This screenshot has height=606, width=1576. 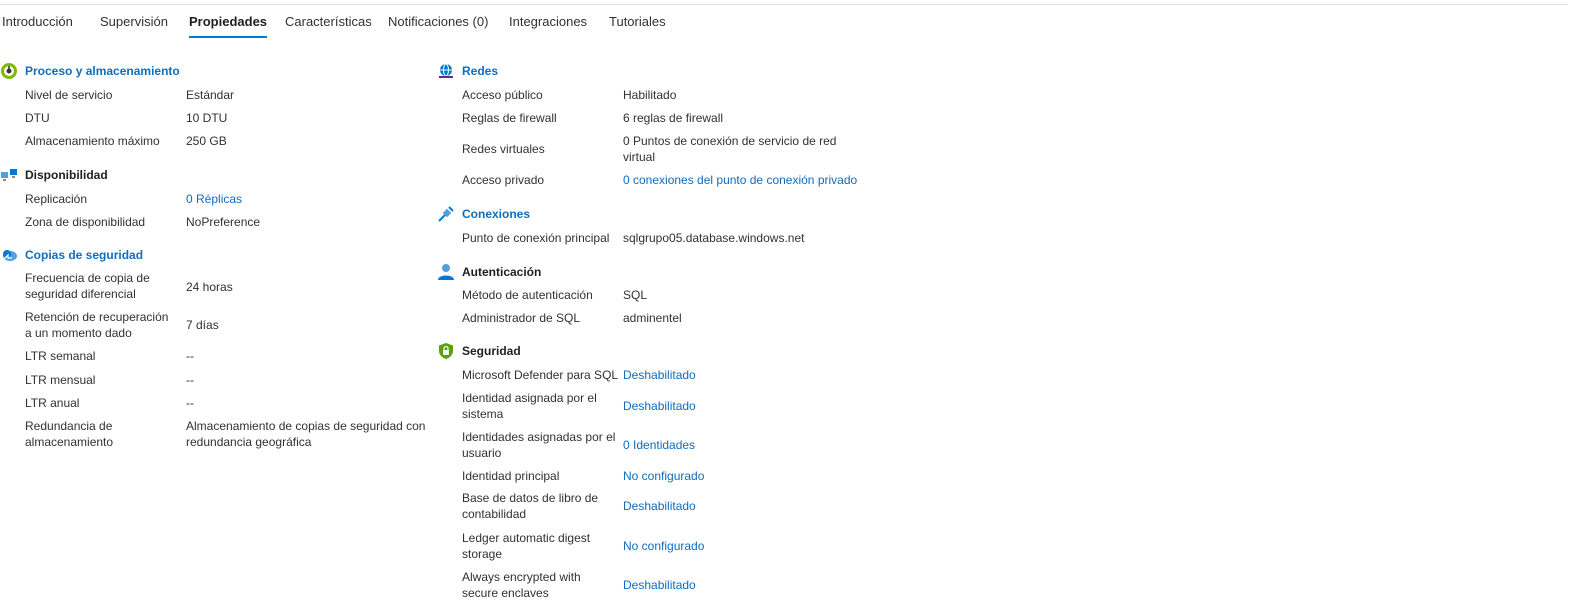 What do you see at coordinates (521, 585) in the screenshot?
I see `security-label-always-encrypted: Always encrypted with secure enclaves` at bounding box center [521, 585].